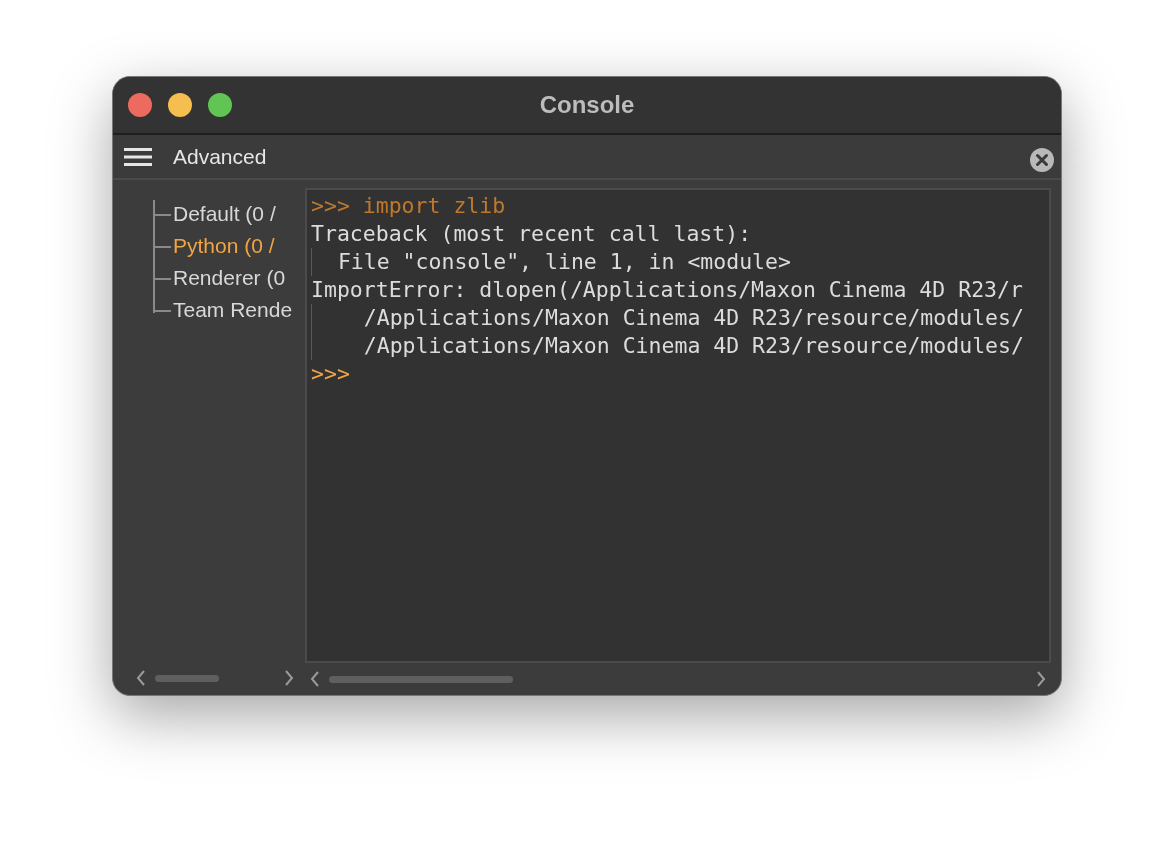 This screenshot has height=844, width=1174. Describe the element at coordinates (587, 105) in the screenshot. I see `window-title: Console` at that location.